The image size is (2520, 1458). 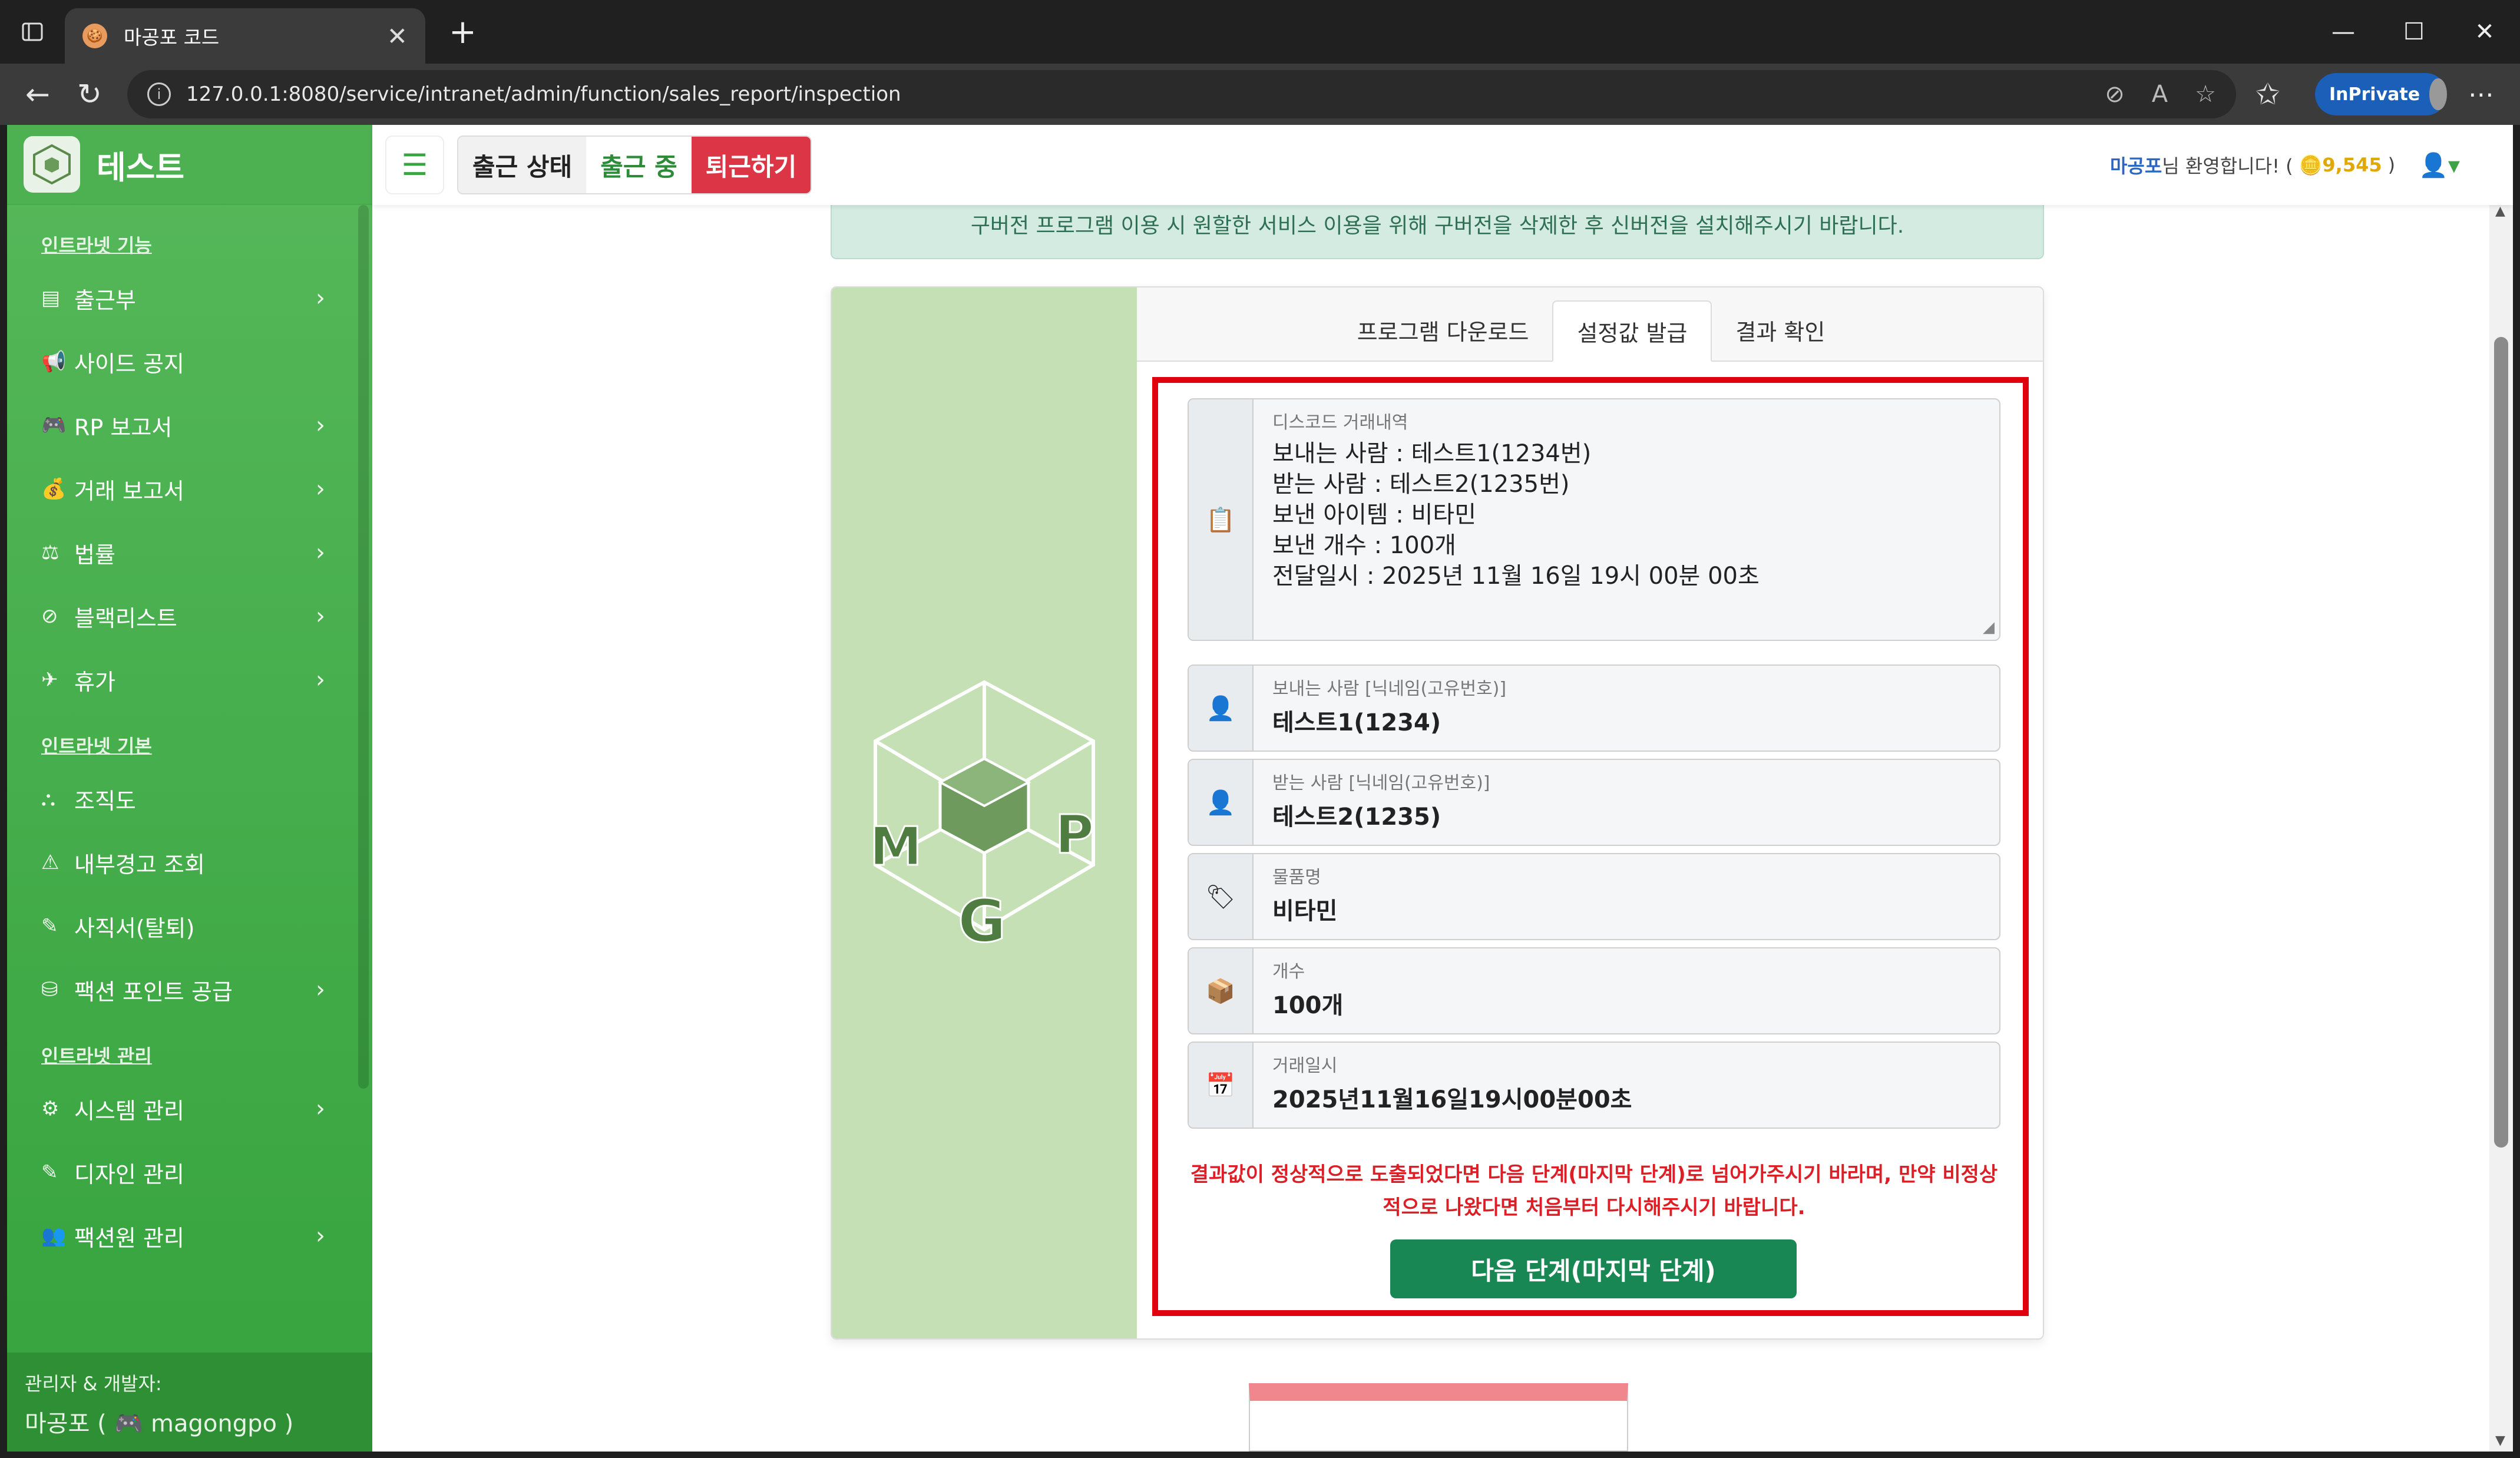 I want to click on scroll-up-icon: ▲, so click(x=2500, y=211).